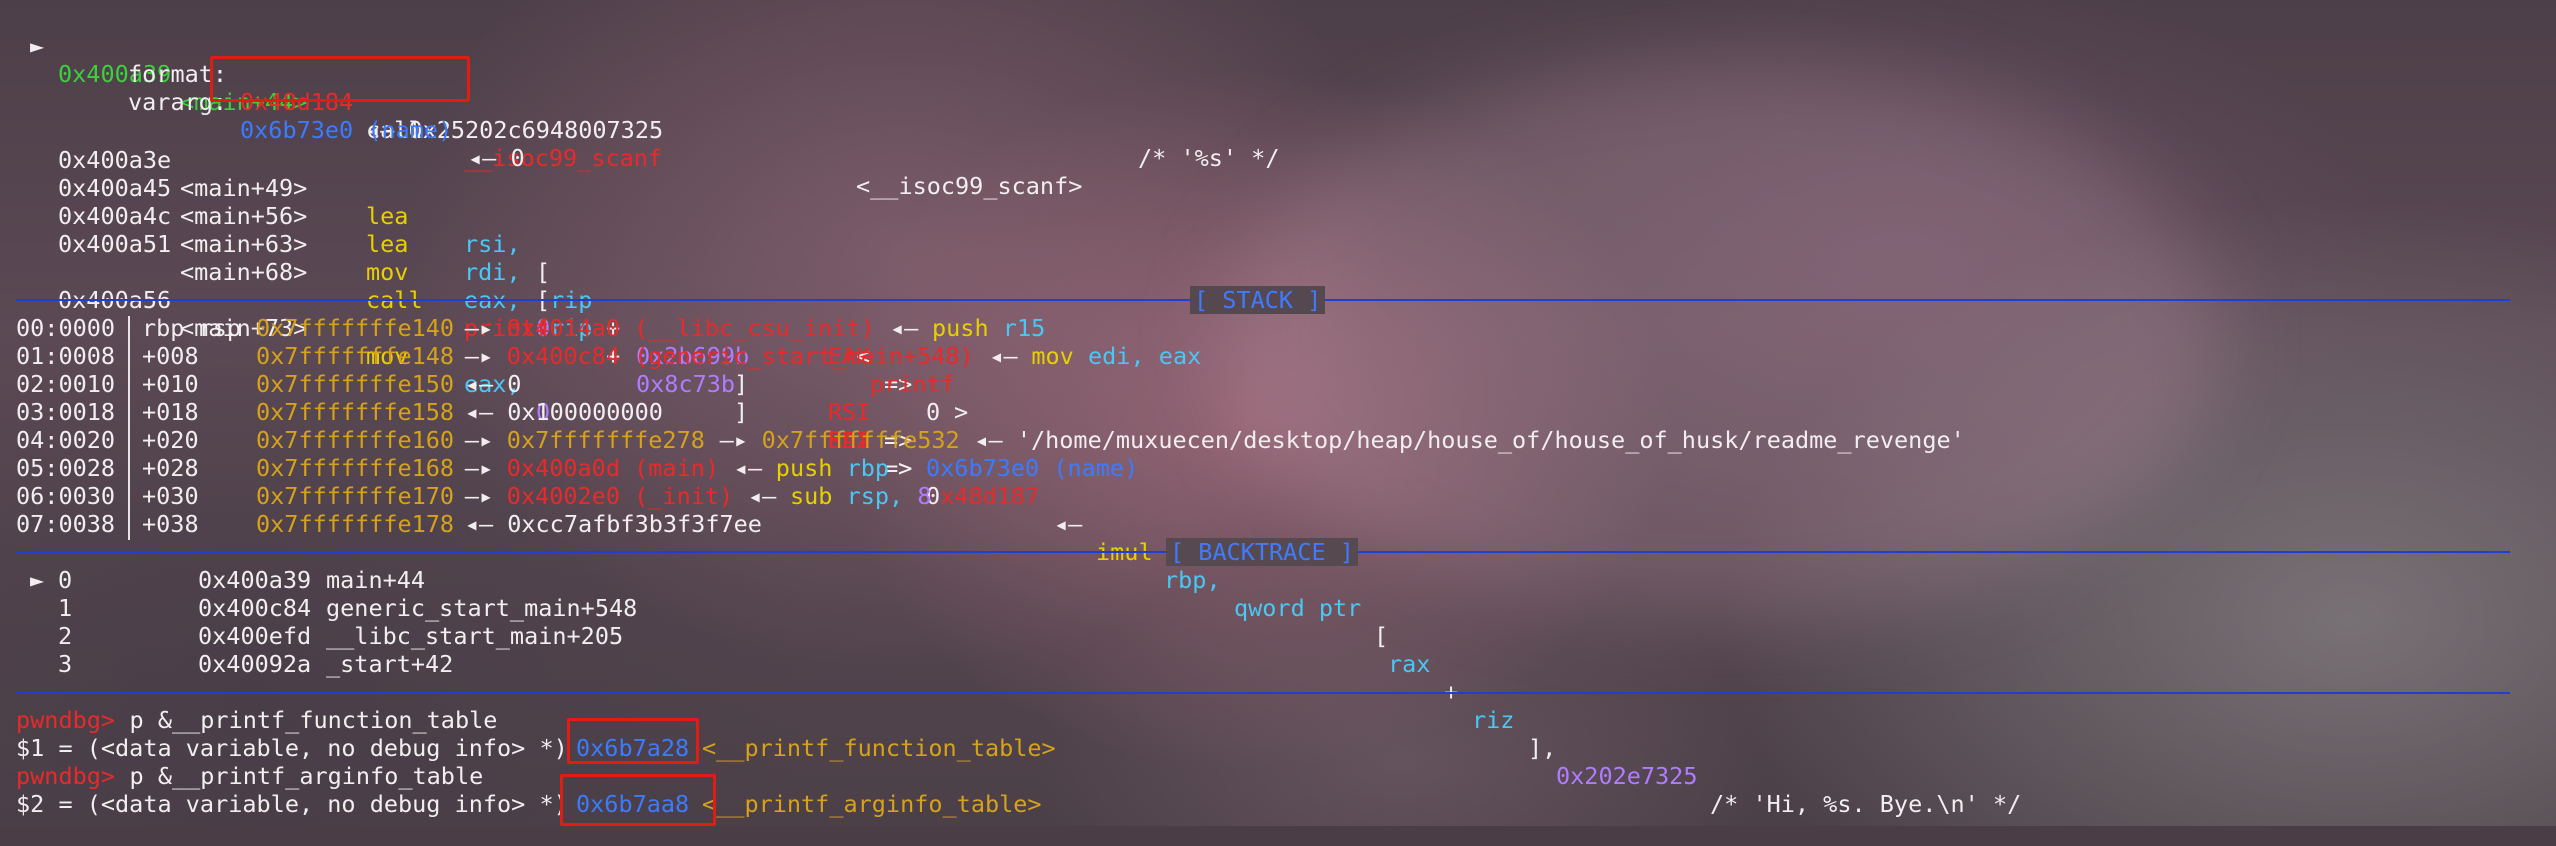 The width and height of the screenshot is (2556, 846). Describe the element at coordinates (65, 664) in the screenshot. I see `frame-number: 3` at that location.